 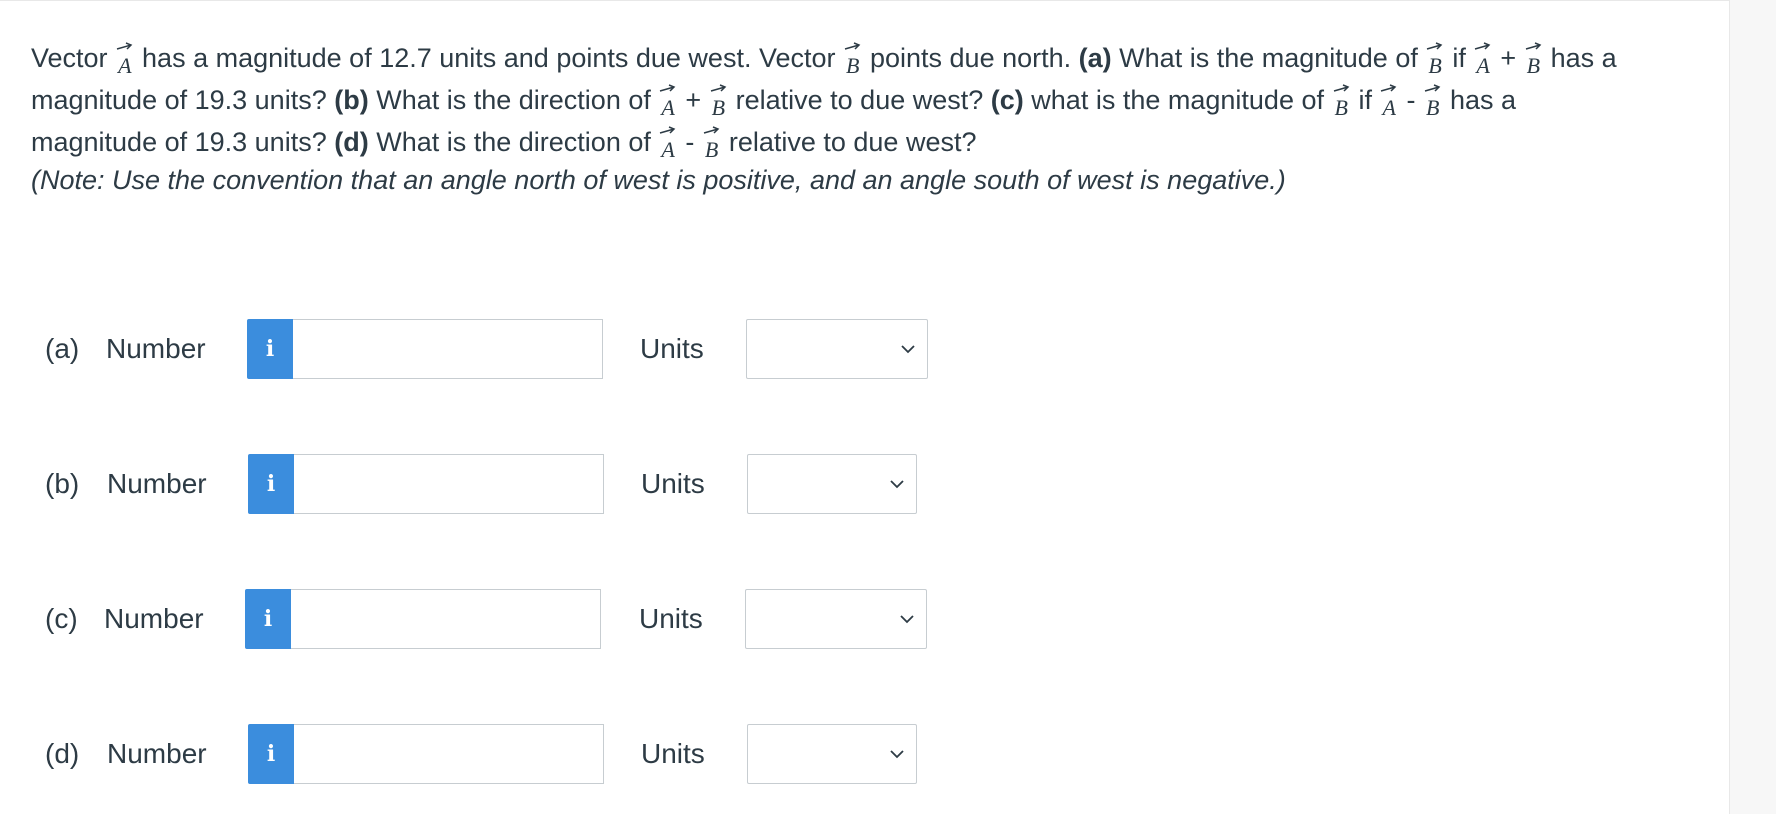 What do you see at coordinates (1753, 407) in the screenshot?
I see `page-gutter` at bounding box center [1753, 407].